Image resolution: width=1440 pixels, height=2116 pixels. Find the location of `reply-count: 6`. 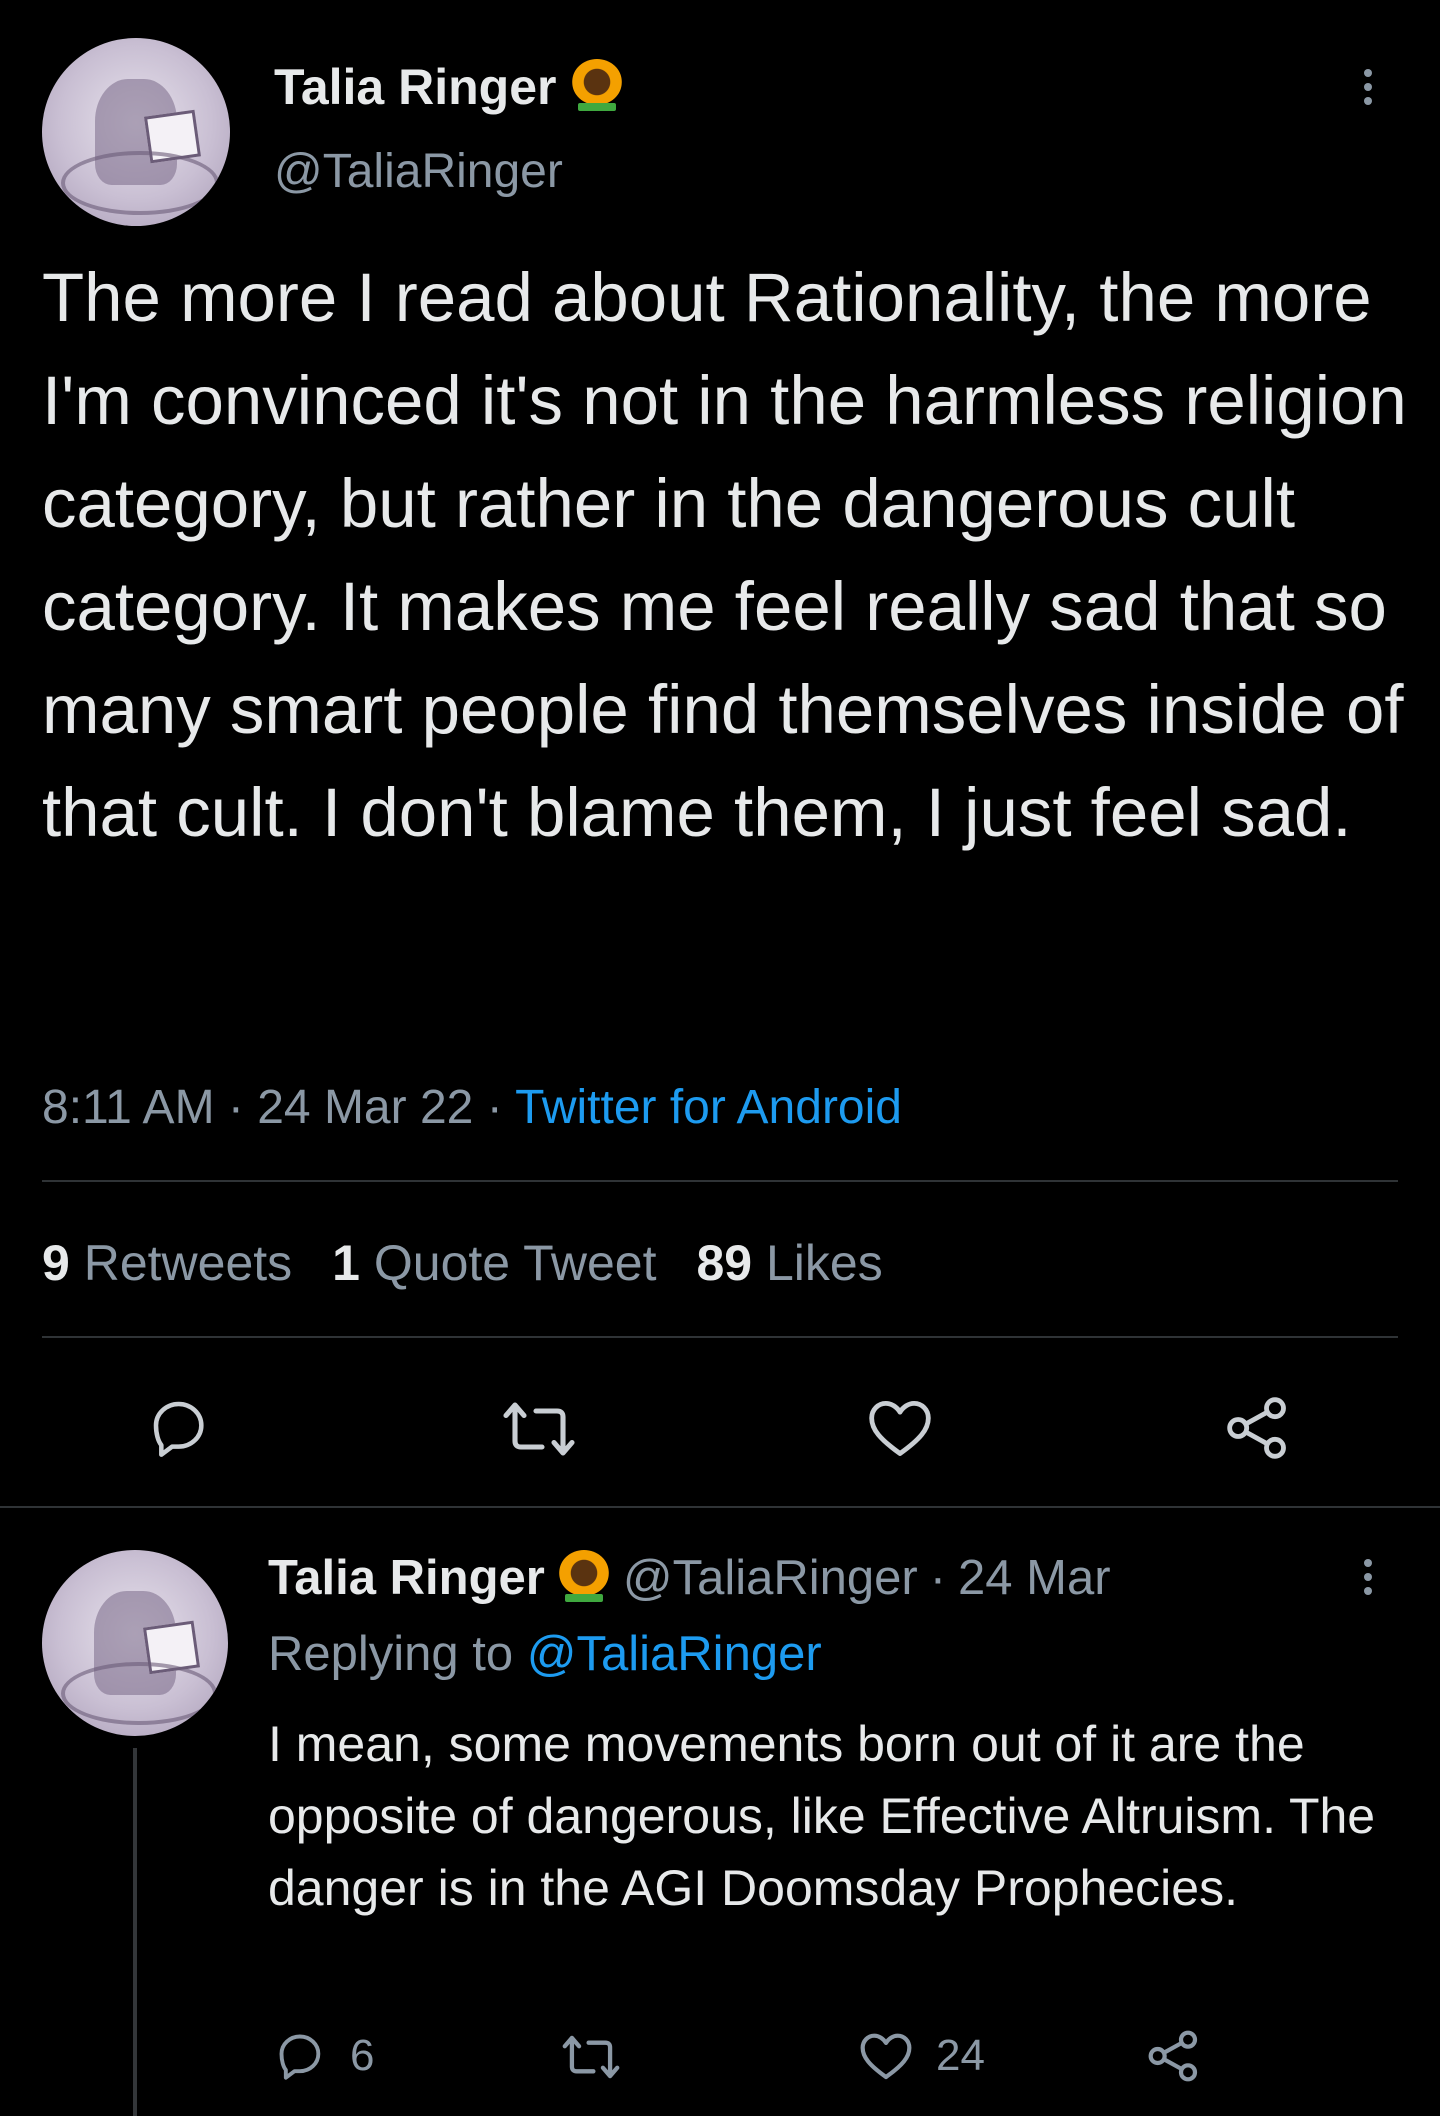

reply-count: 6 is located at coordinates (362, 2055).